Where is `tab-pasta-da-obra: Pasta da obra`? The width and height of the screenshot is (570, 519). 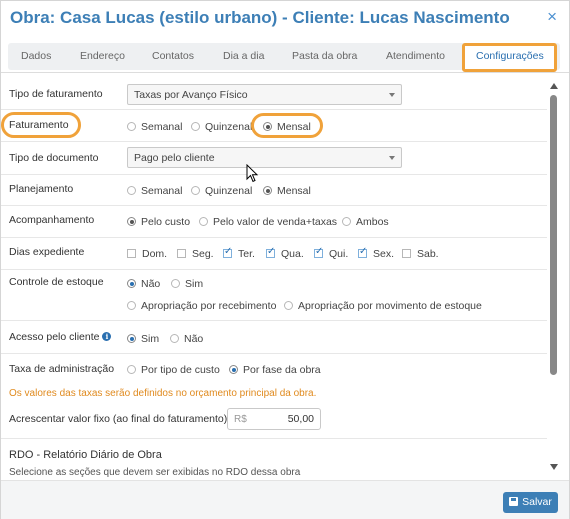
tab-pasta-da-obra: Pasta da obra is located at coordinates (324, 56).